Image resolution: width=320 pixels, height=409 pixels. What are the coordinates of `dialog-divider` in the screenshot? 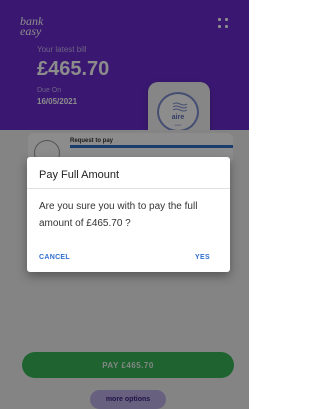 It's located at (128, 188).